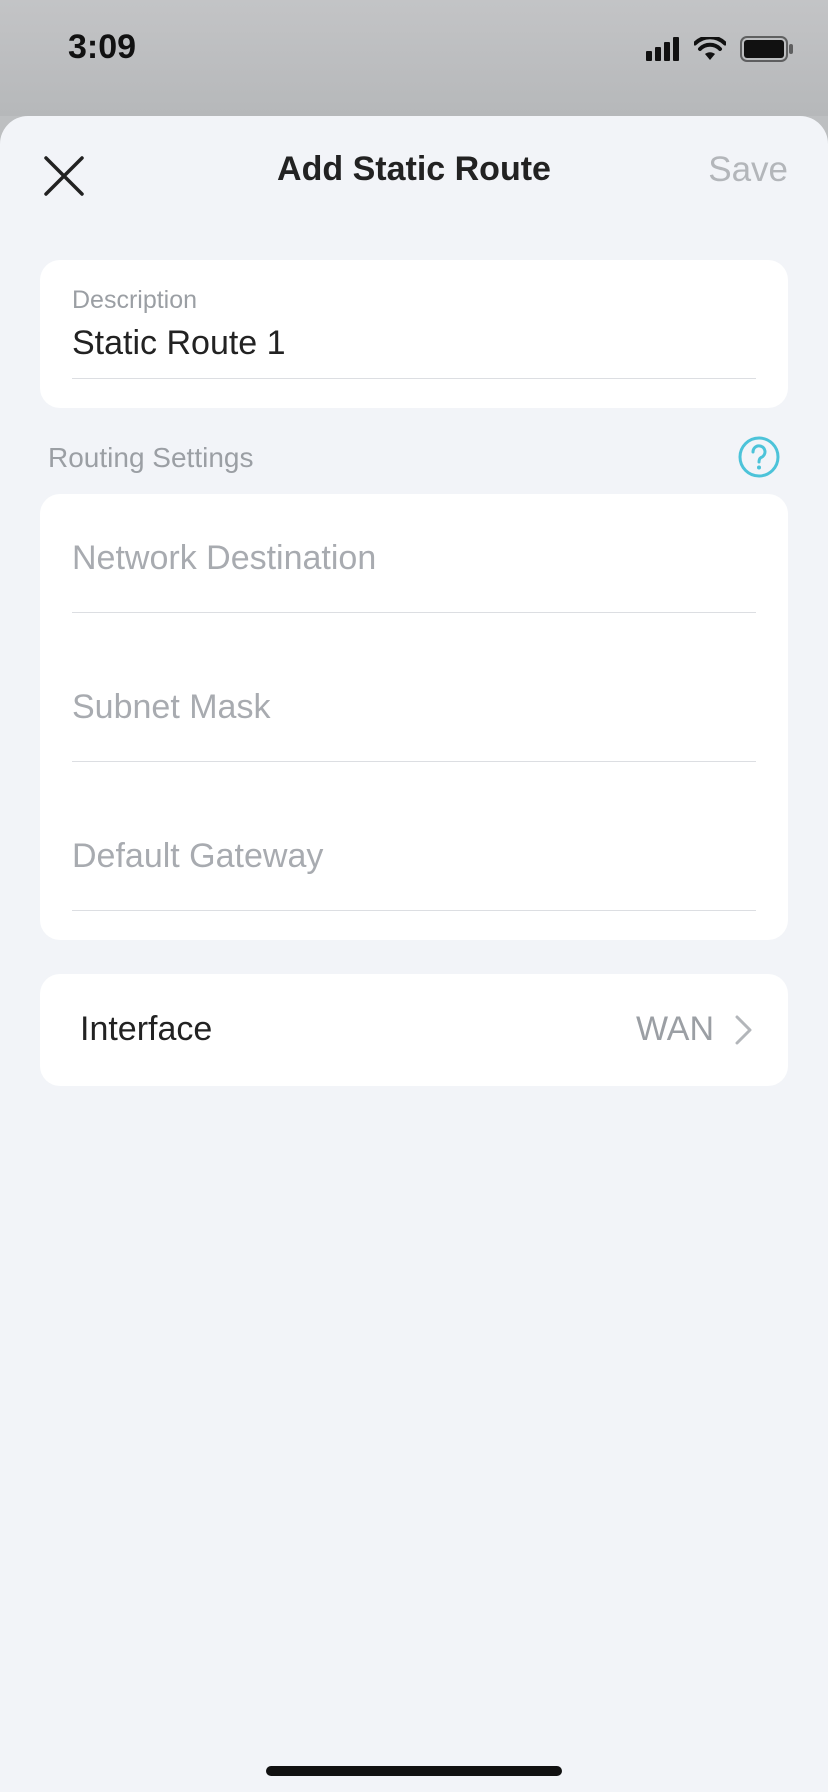 The height and width of the screenshot is (1792, 828). What do you see at coordinates (146, 1029) in the screenshot?
I see `interface-label: Interface` at bounding box center [146, 1029].